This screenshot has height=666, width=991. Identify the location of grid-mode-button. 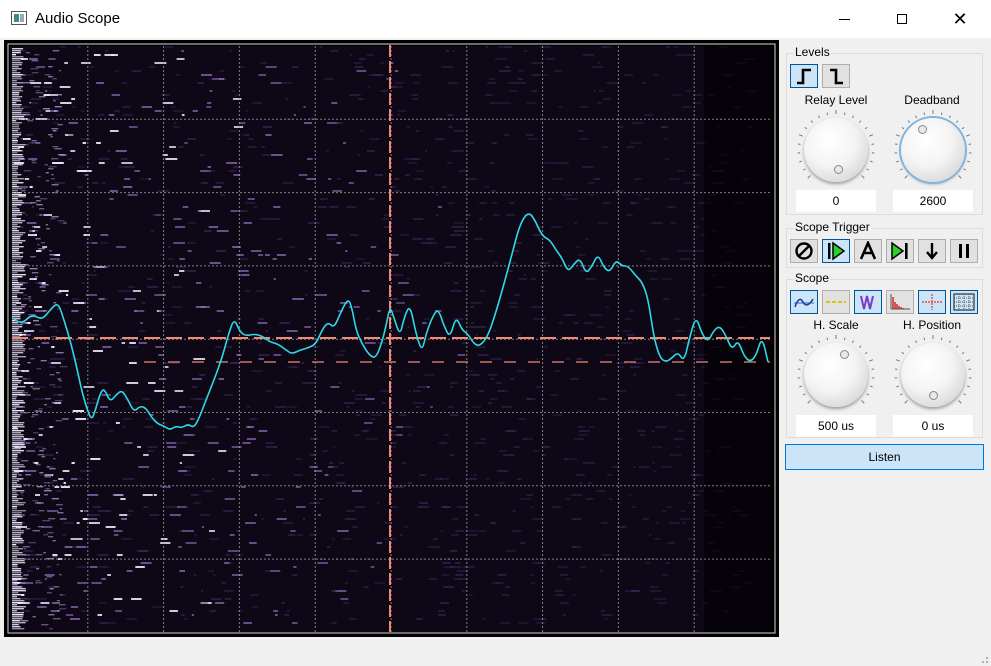
(964, 302).